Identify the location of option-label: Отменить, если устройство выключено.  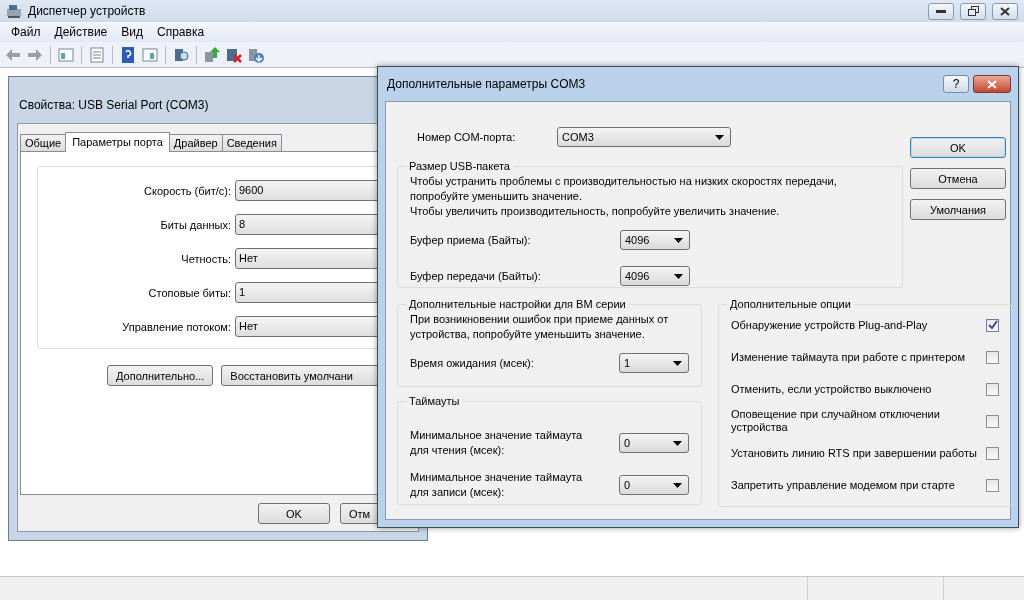
(832, 389).